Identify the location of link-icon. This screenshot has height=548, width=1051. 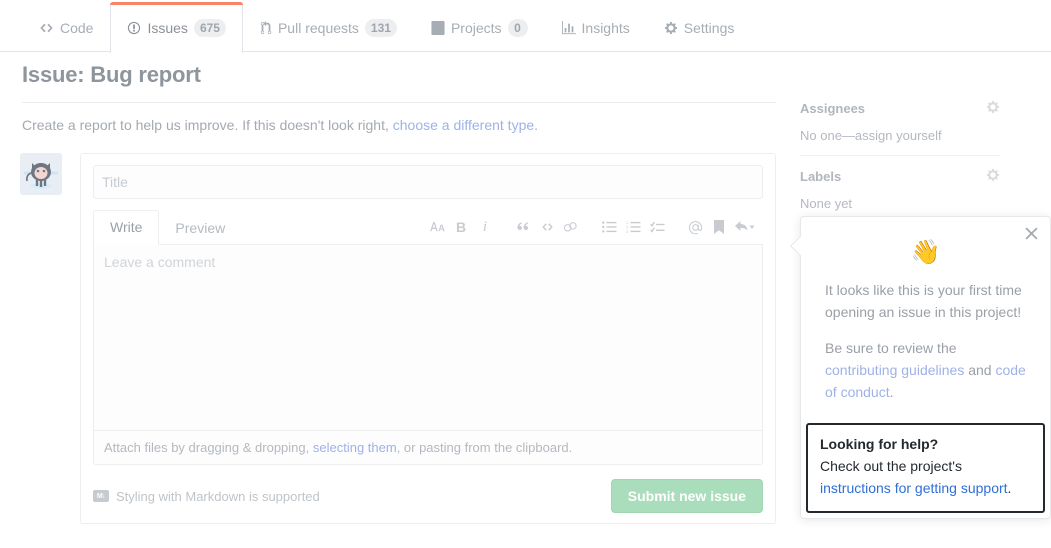
(571, 227).